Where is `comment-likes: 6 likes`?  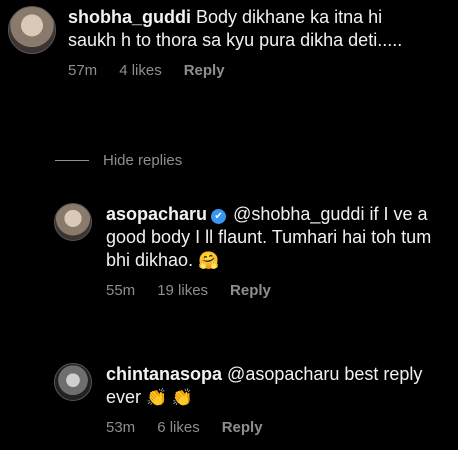 comment-likes: 6 likes is located at coordinates (178, 427).